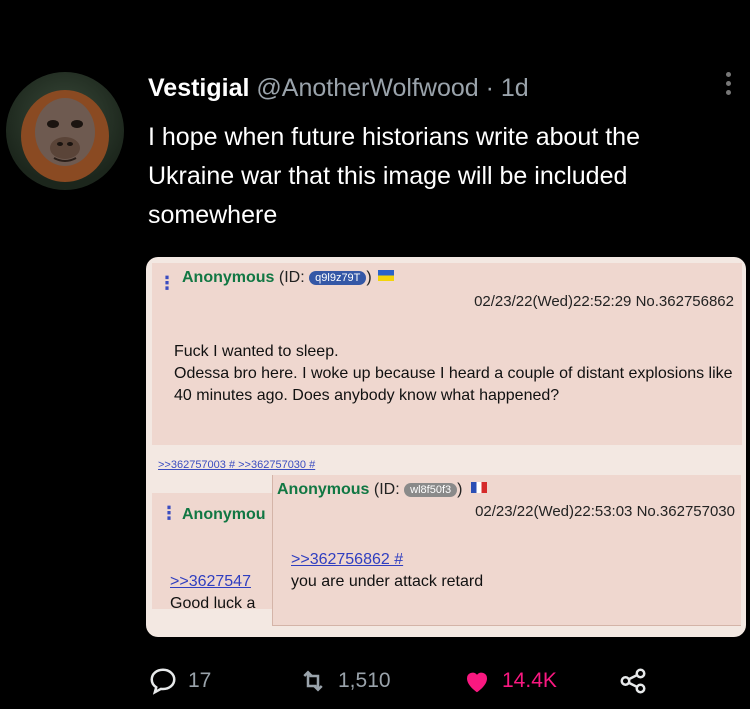 This screenshot has width=750, height=709. I want to click on post-header: Anonymous (ID: wl8f50f3), so click(382, 490).